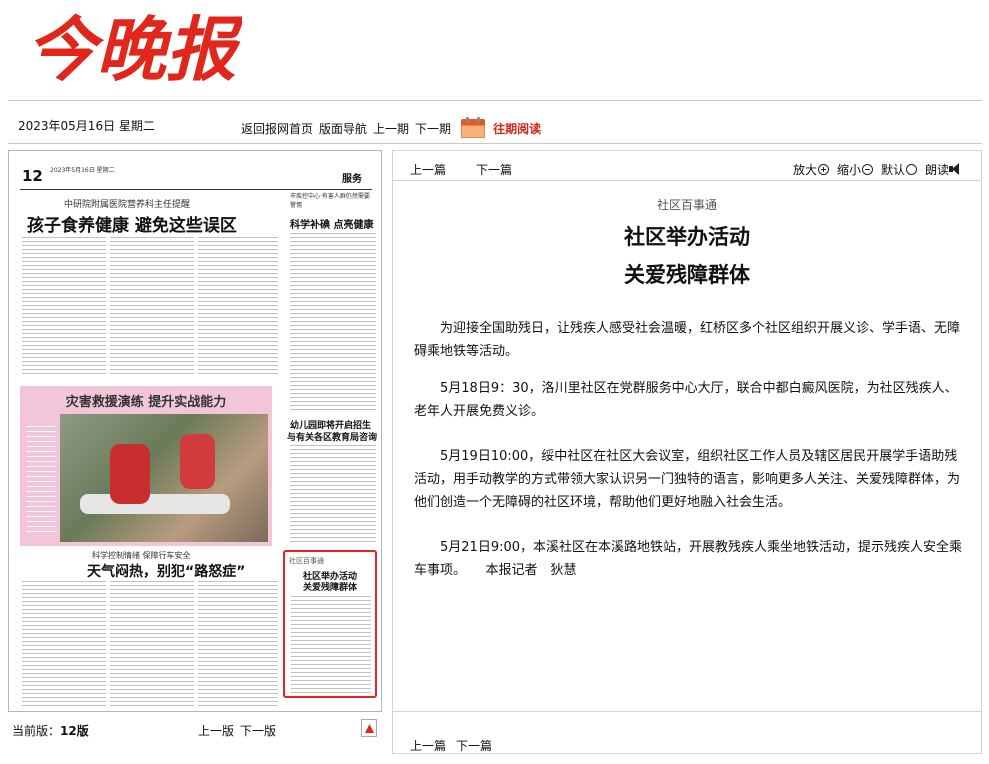 This screenshot has width=989, height=764. Describe the element at coordinates (331, 645) in the screenshot. I see `highlight-text-block` at that location.